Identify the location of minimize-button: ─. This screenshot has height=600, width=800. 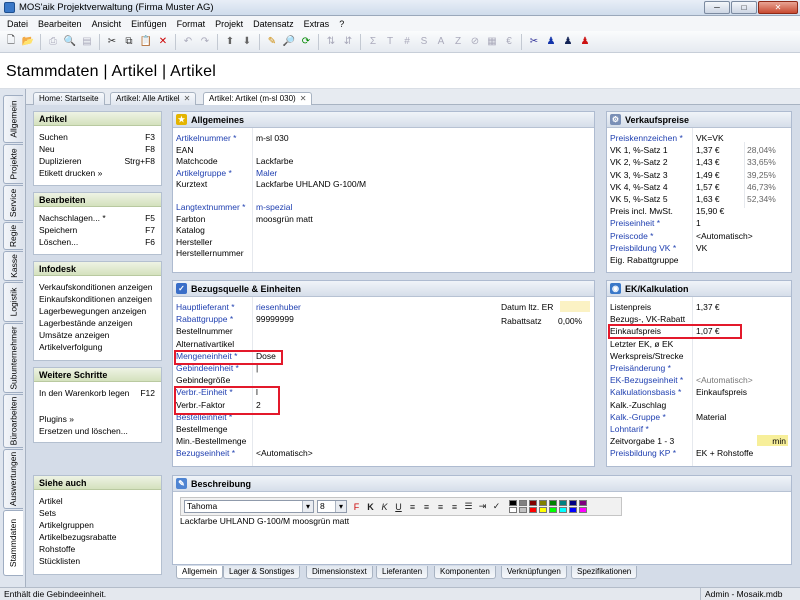
(717, 7).